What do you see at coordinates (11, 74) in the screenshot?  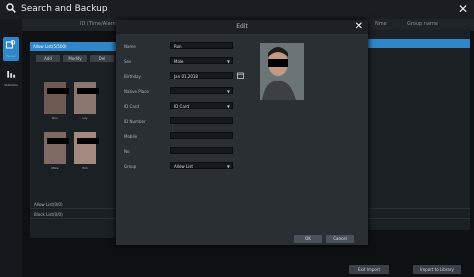 I see `bar-chart-icon` at bounding box center [11, 74].